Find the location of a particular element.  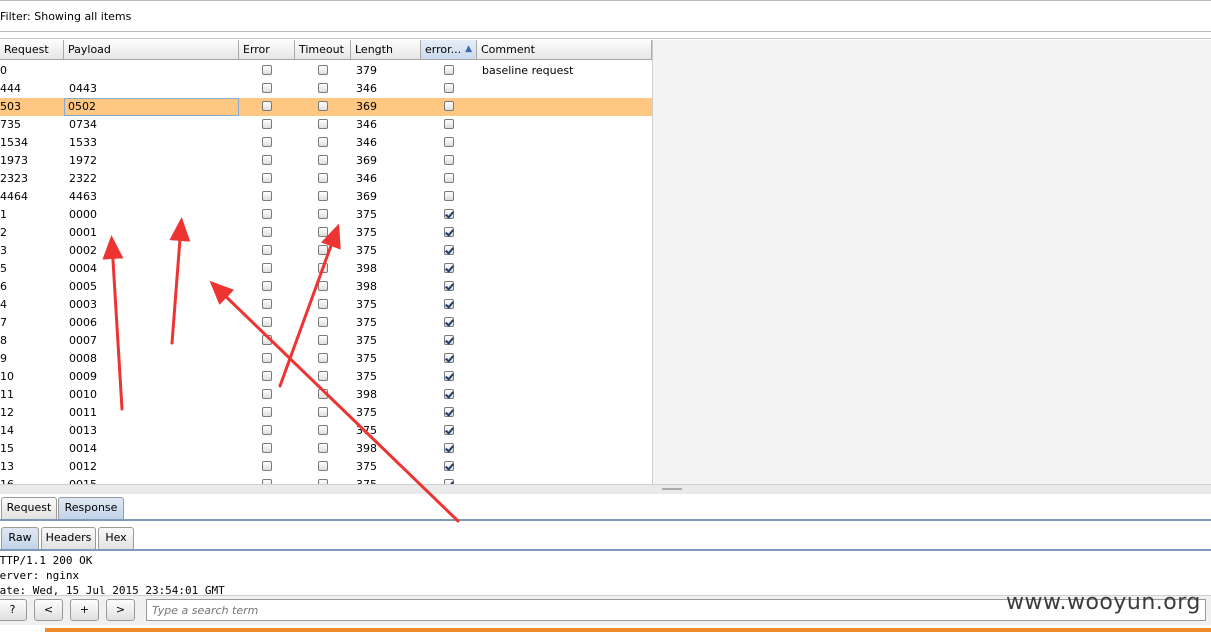

table-row: 6 0005 398 is located at coordinates (326, 287).